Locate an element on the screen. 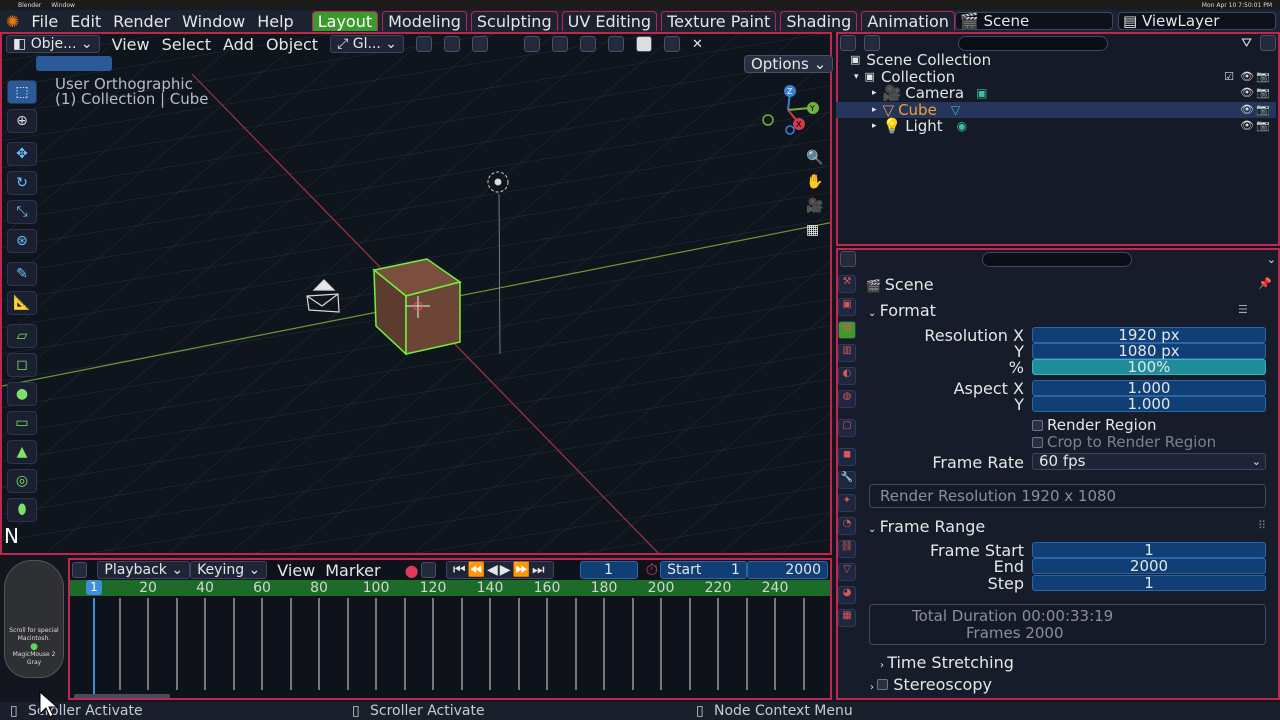 This screenshot has width=1280, height=720. gizmo-icon is located at coordinates (560, 44).